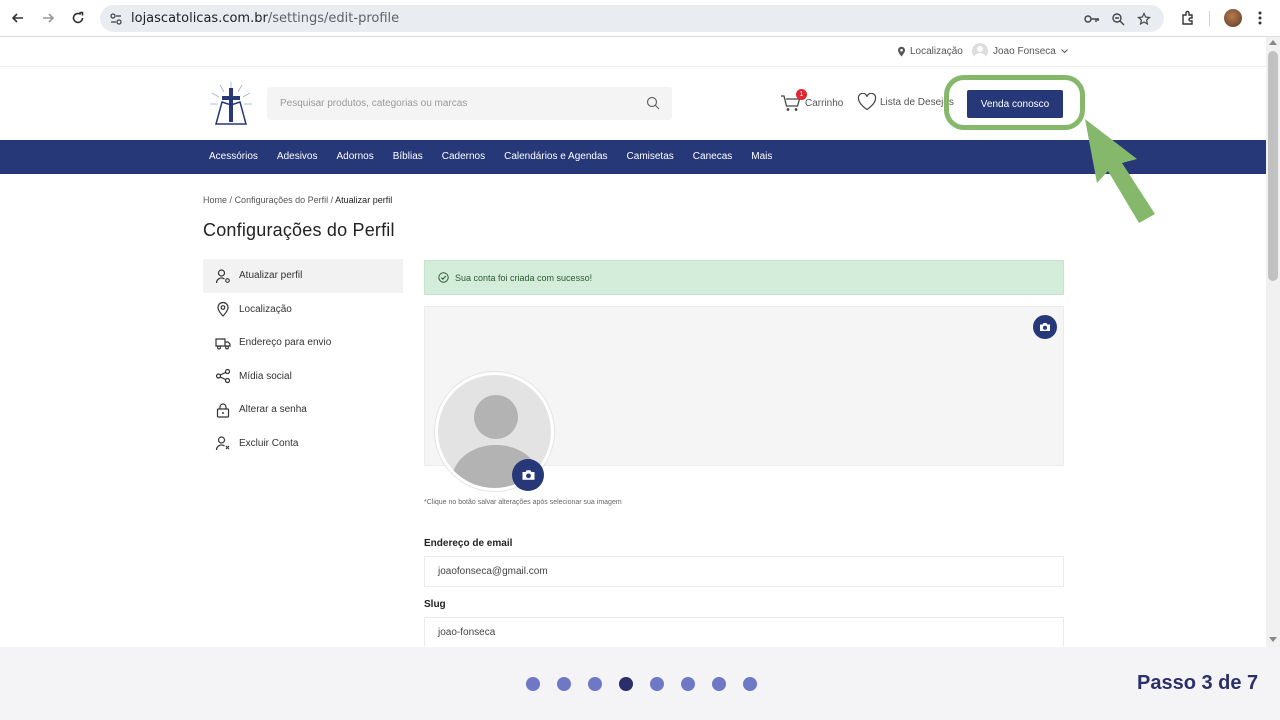  What do you see at coordinates (1092, 19) in the screenshot?
I see `password-key-icon` at bounding box center [1092, 19].